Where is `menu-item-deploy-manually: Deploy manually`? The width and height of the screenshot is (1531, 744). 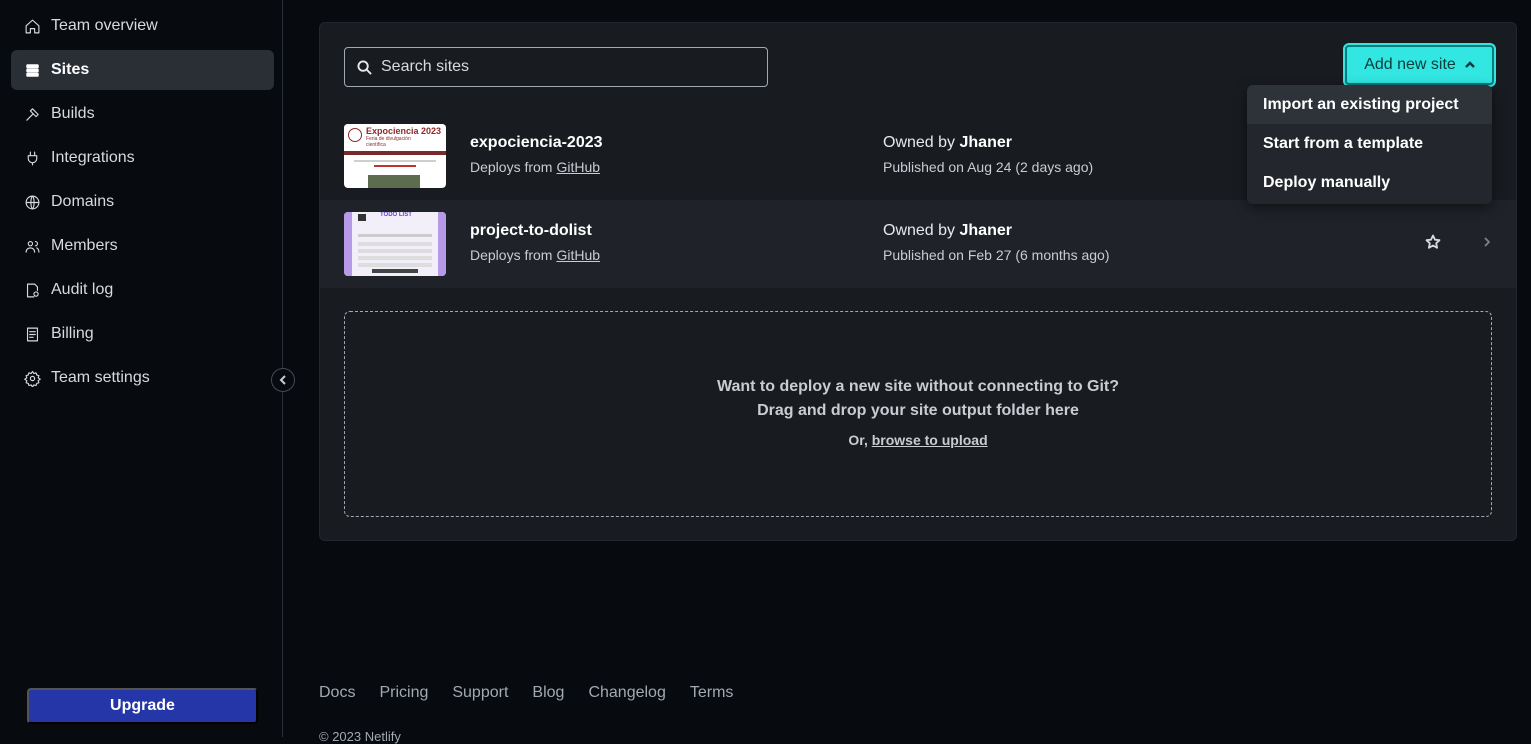 menu-item-deploy-manually: Deploy manually is located at coordinates (1369, 182).